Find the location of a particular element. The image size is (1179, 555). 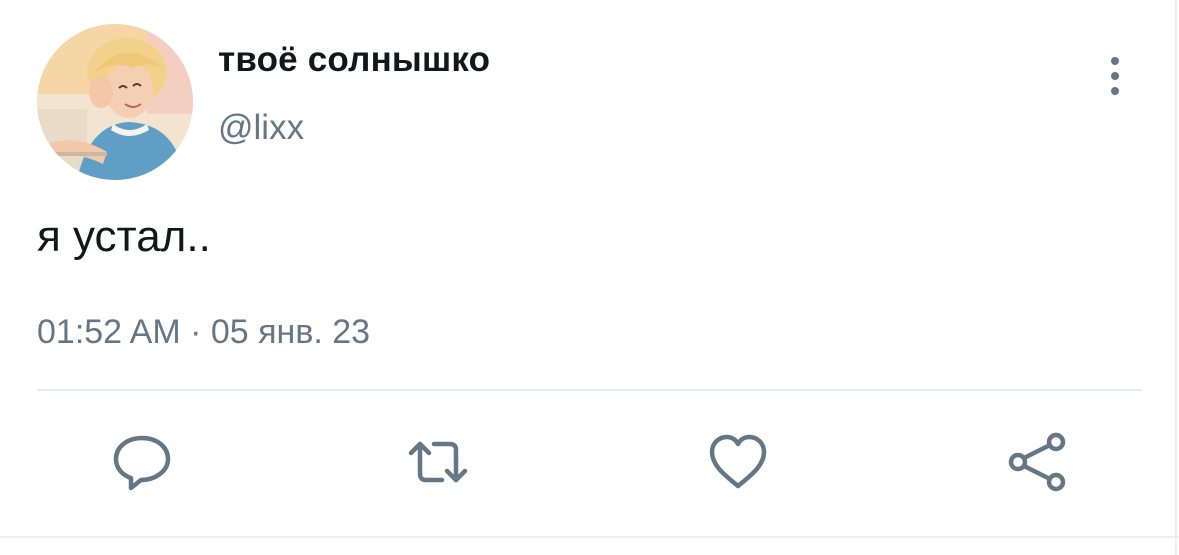

reply-icon is located at coordinates (142, 463).